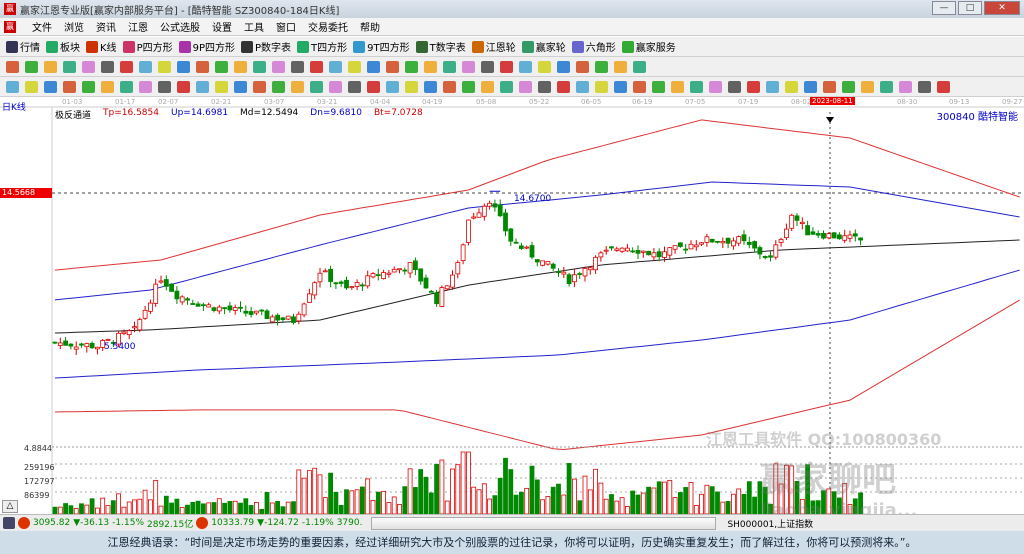  Describe the element at coordinates (23, 46) in the screenshot. I see `toolbar-button-0: 行情` at that location.